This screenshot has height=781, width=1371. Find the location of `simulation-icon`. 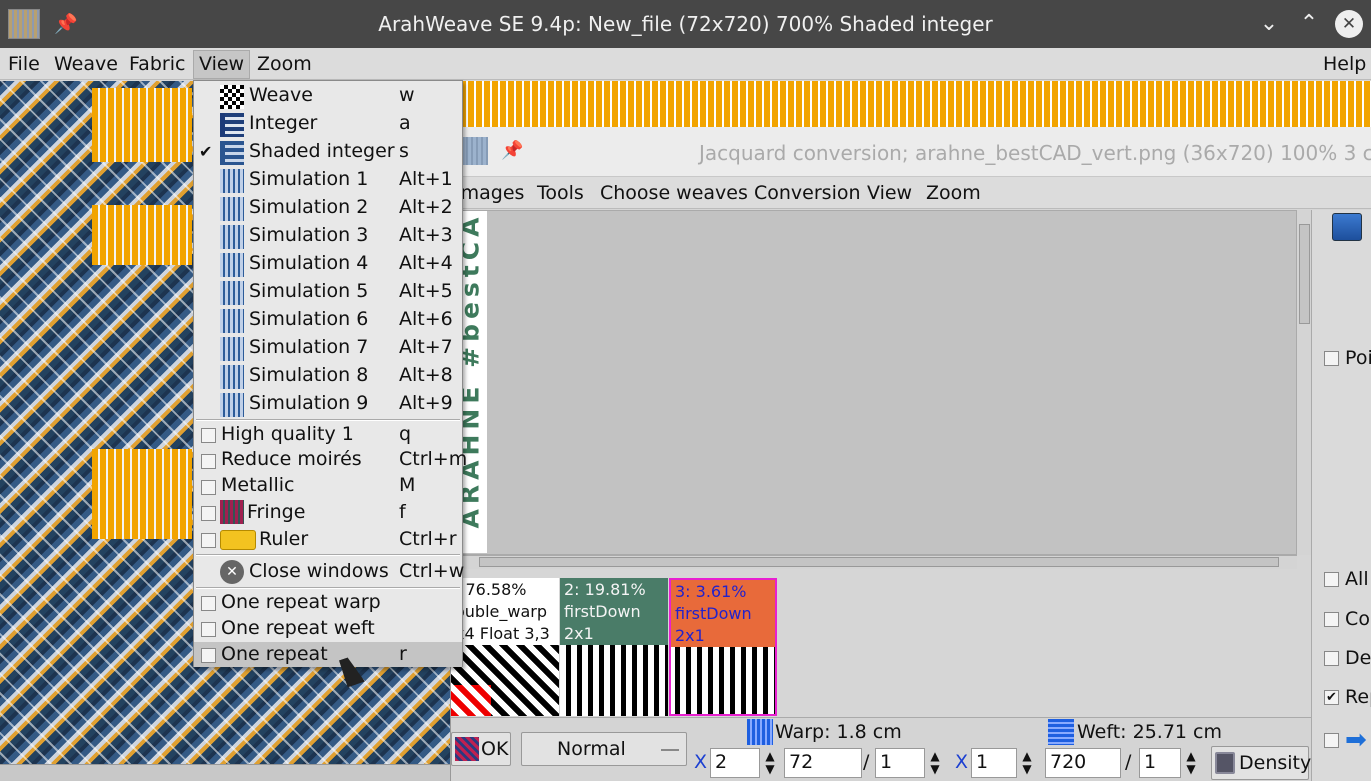

simulation-icon is located at coordinates (232, 265).